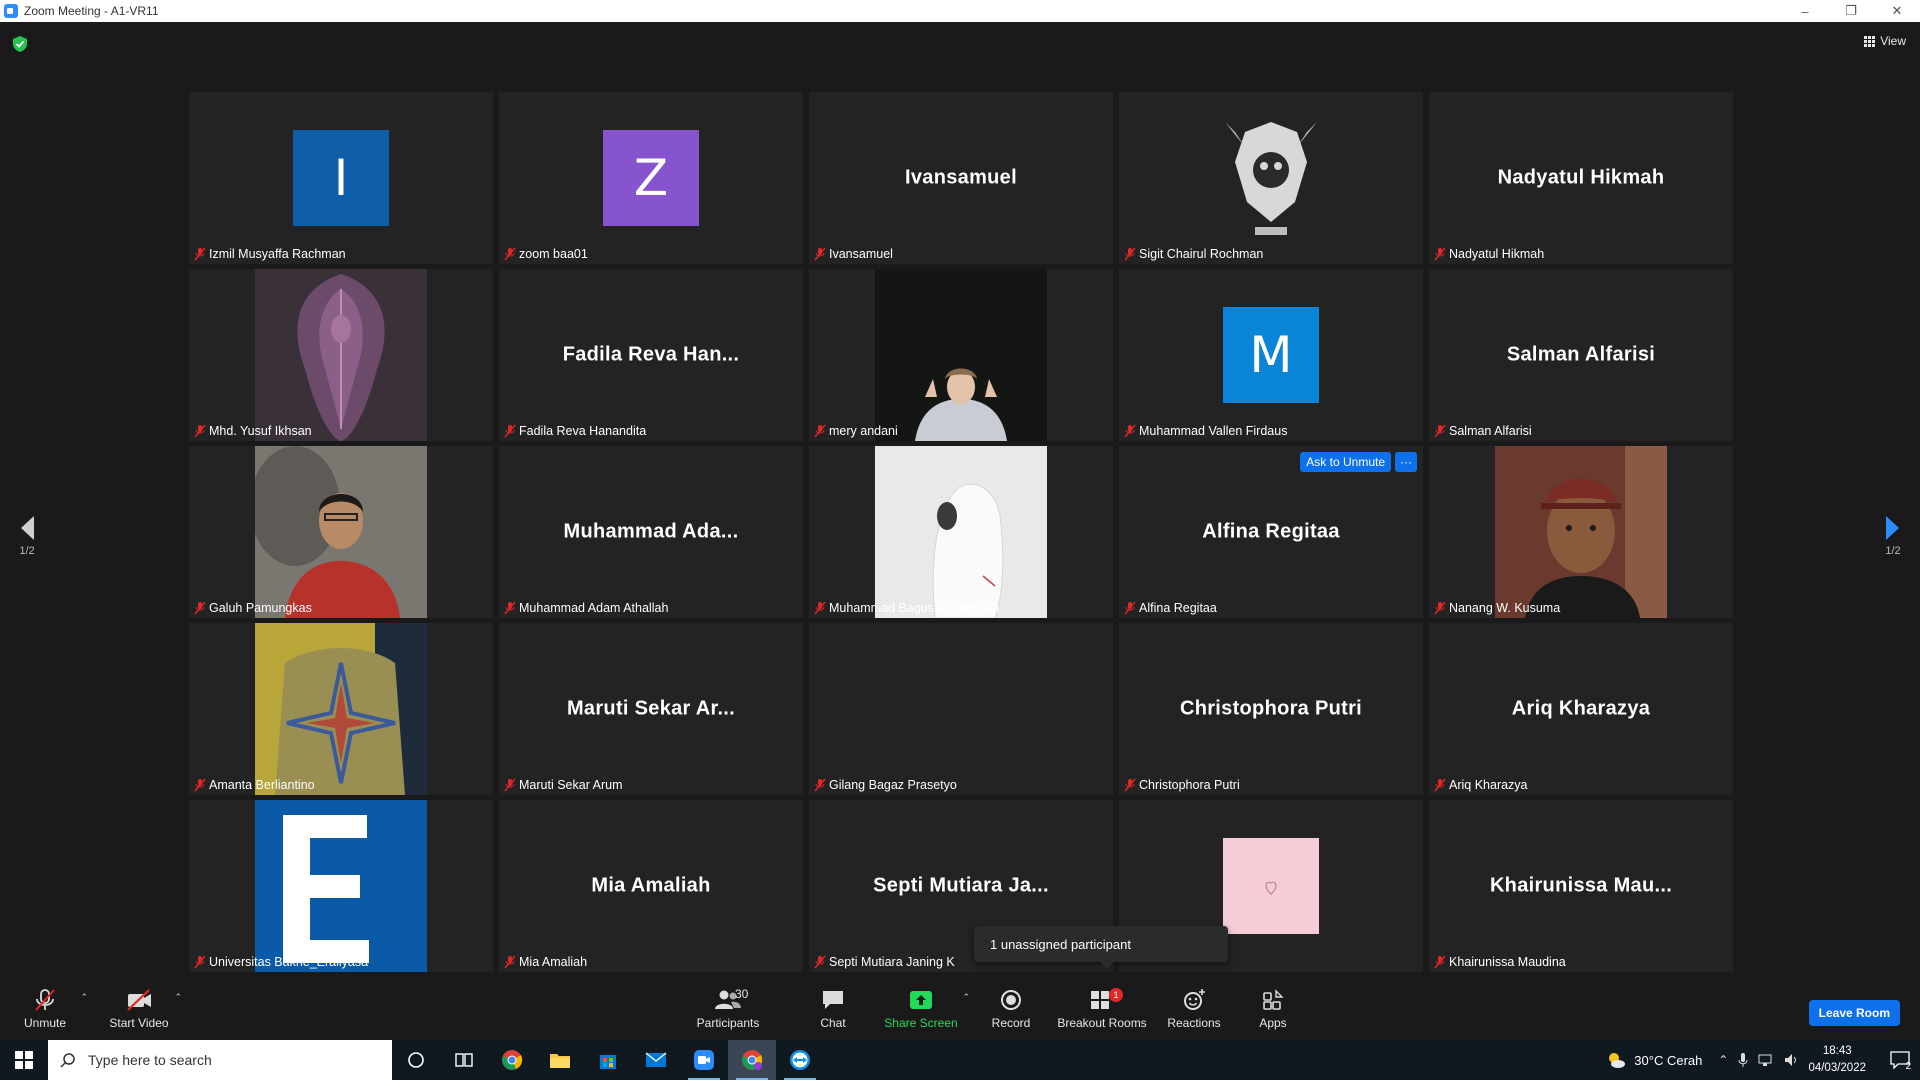  What do you see at coordinates (1854, 1013) in the screenshot?
I see `leave-room-button: Leave Room` at bounding box center [1854, 1013].